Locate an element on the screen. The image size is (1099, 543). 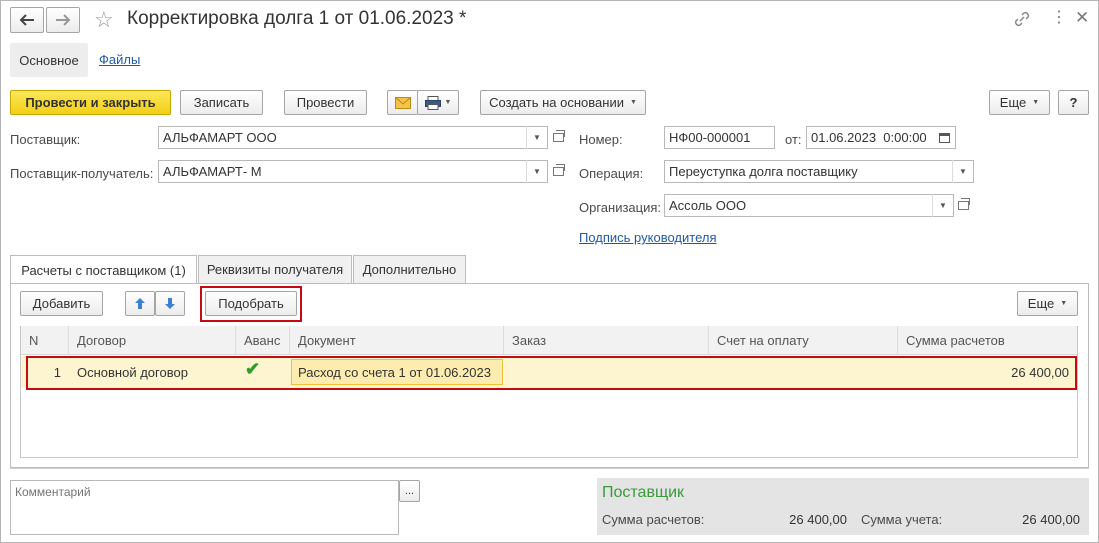
move-up-button is located at coordinates (140, 303).